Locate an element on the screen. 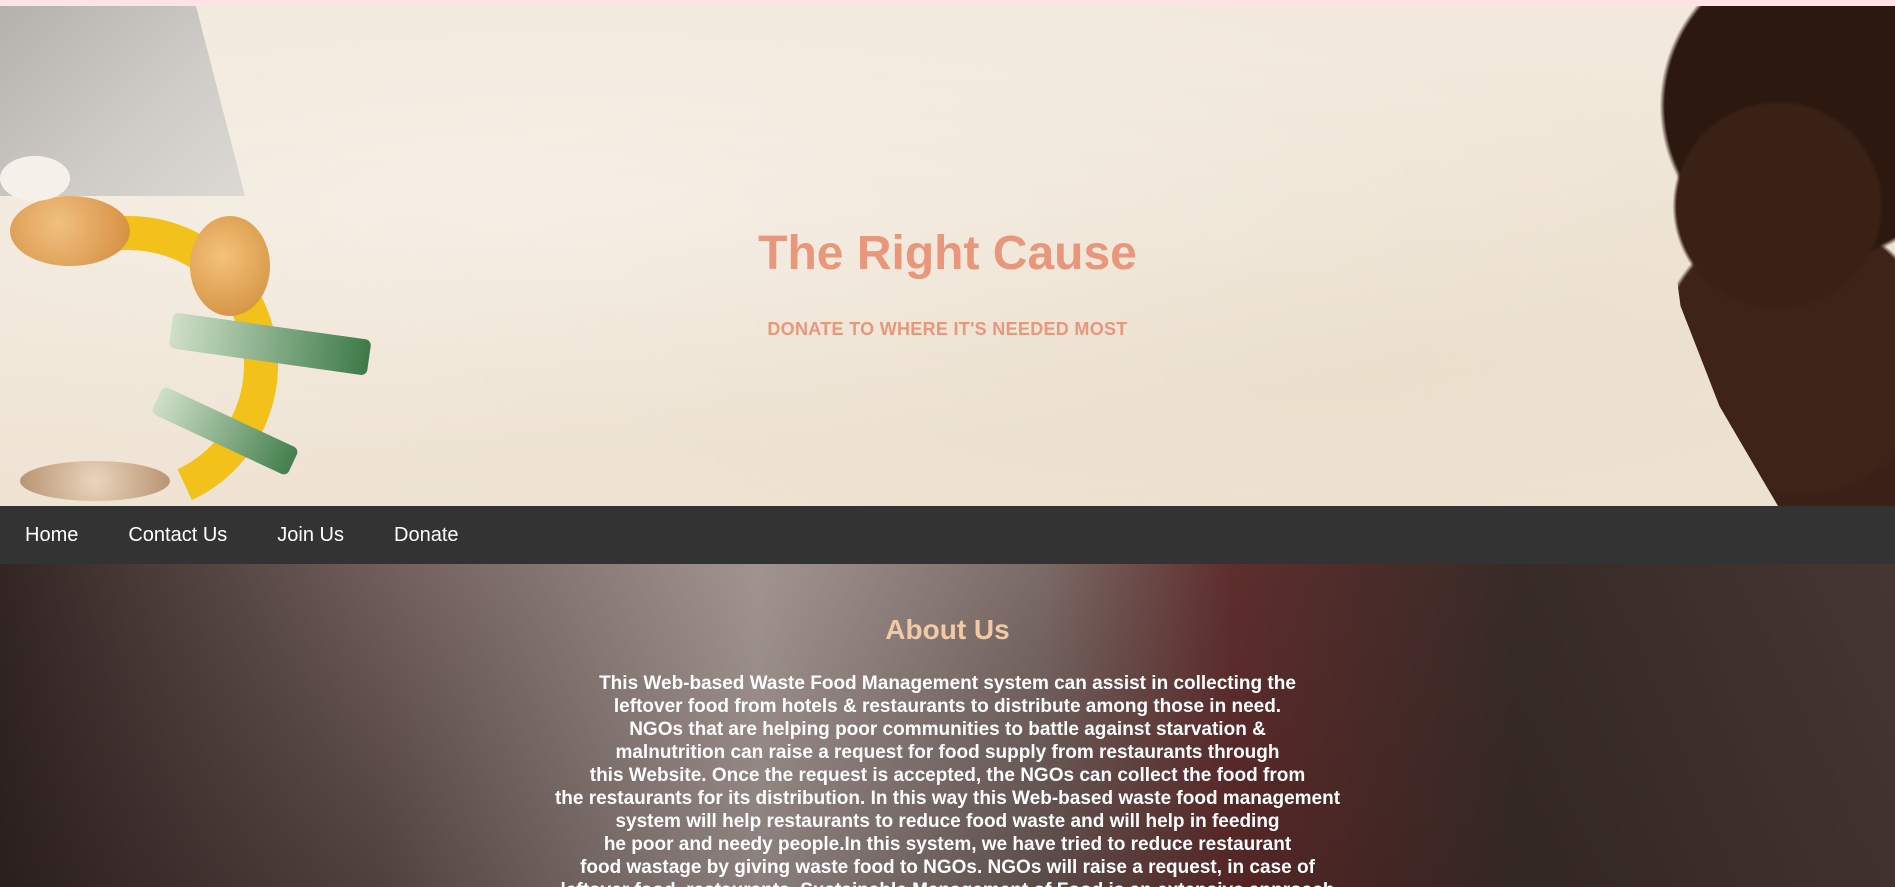 The width and height of the screenshot is (1895, 887). potato-peel-decoration is located at coordinates (95, 481).